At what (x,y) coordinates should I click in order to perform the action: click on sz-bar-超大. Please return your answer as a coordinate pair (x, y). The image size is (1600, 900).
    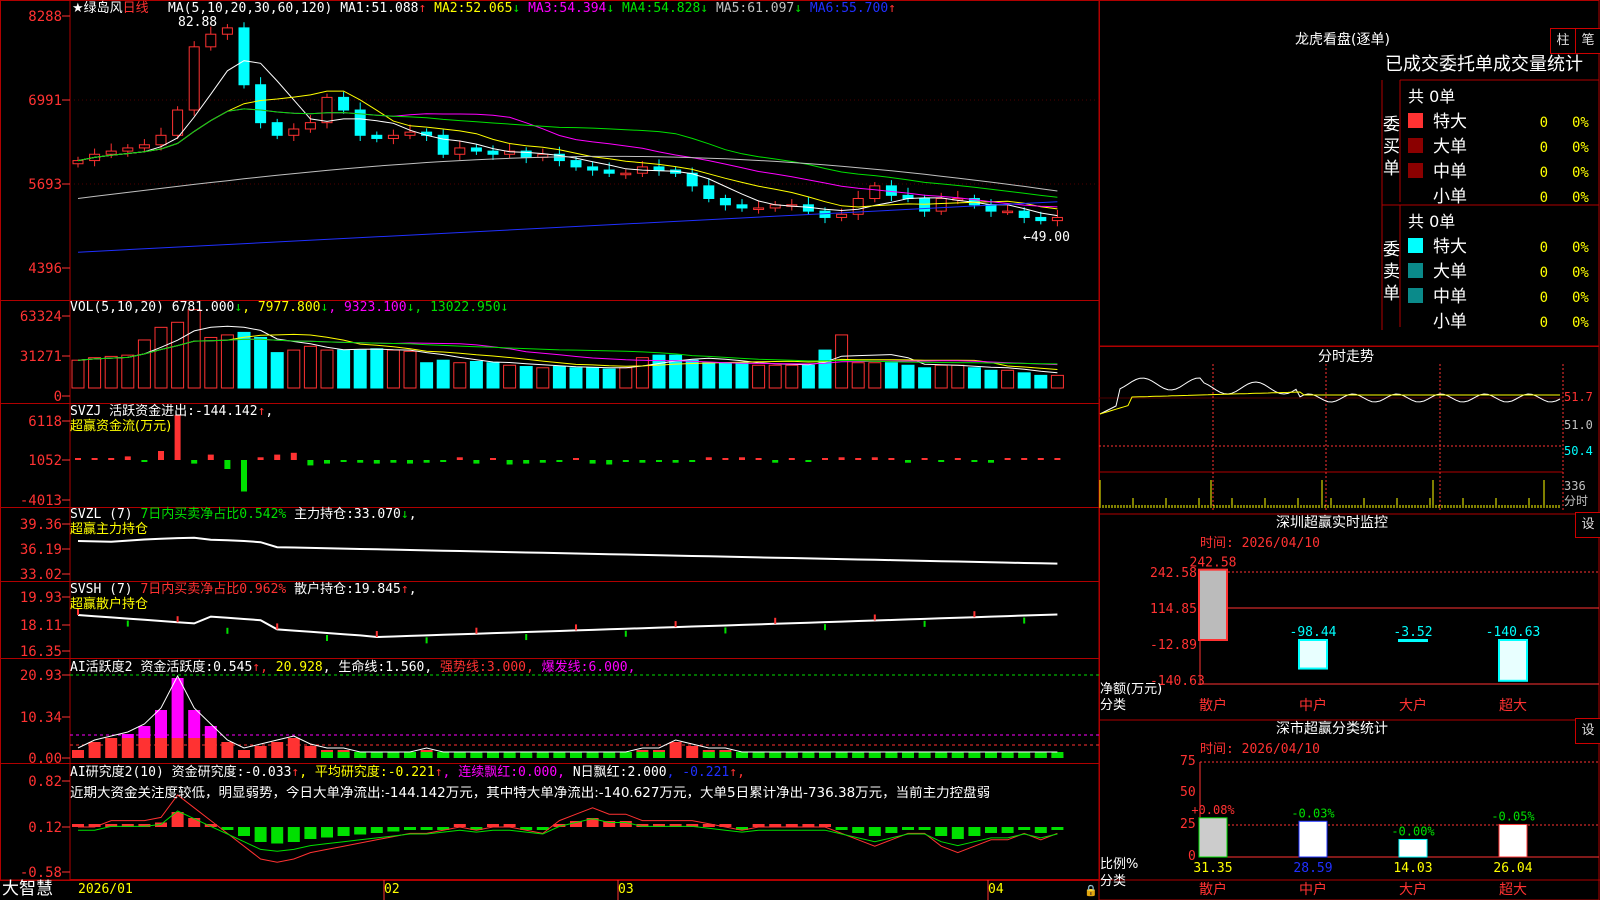
    Looking at the image, I should click on (1513, 660).